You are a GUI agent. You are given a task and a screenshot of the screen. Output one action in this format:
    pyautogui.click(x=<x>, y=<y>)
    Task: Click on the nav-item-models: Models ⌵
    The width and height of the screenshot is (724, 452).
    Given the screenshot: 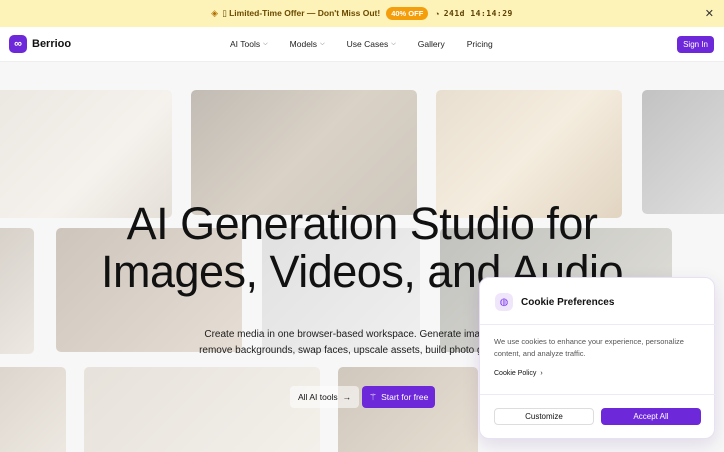 What is the action you would take?
    pyautogui.click(x=307, y=44)
    